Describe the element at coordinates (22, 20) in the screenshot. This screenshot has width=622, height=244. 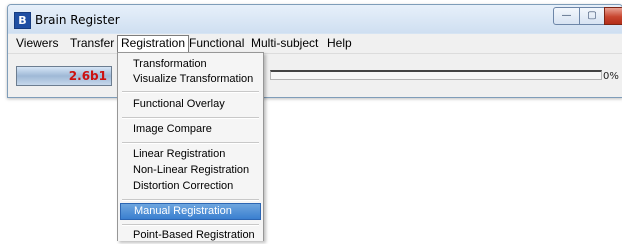
I see `app-icon: B` at that location.